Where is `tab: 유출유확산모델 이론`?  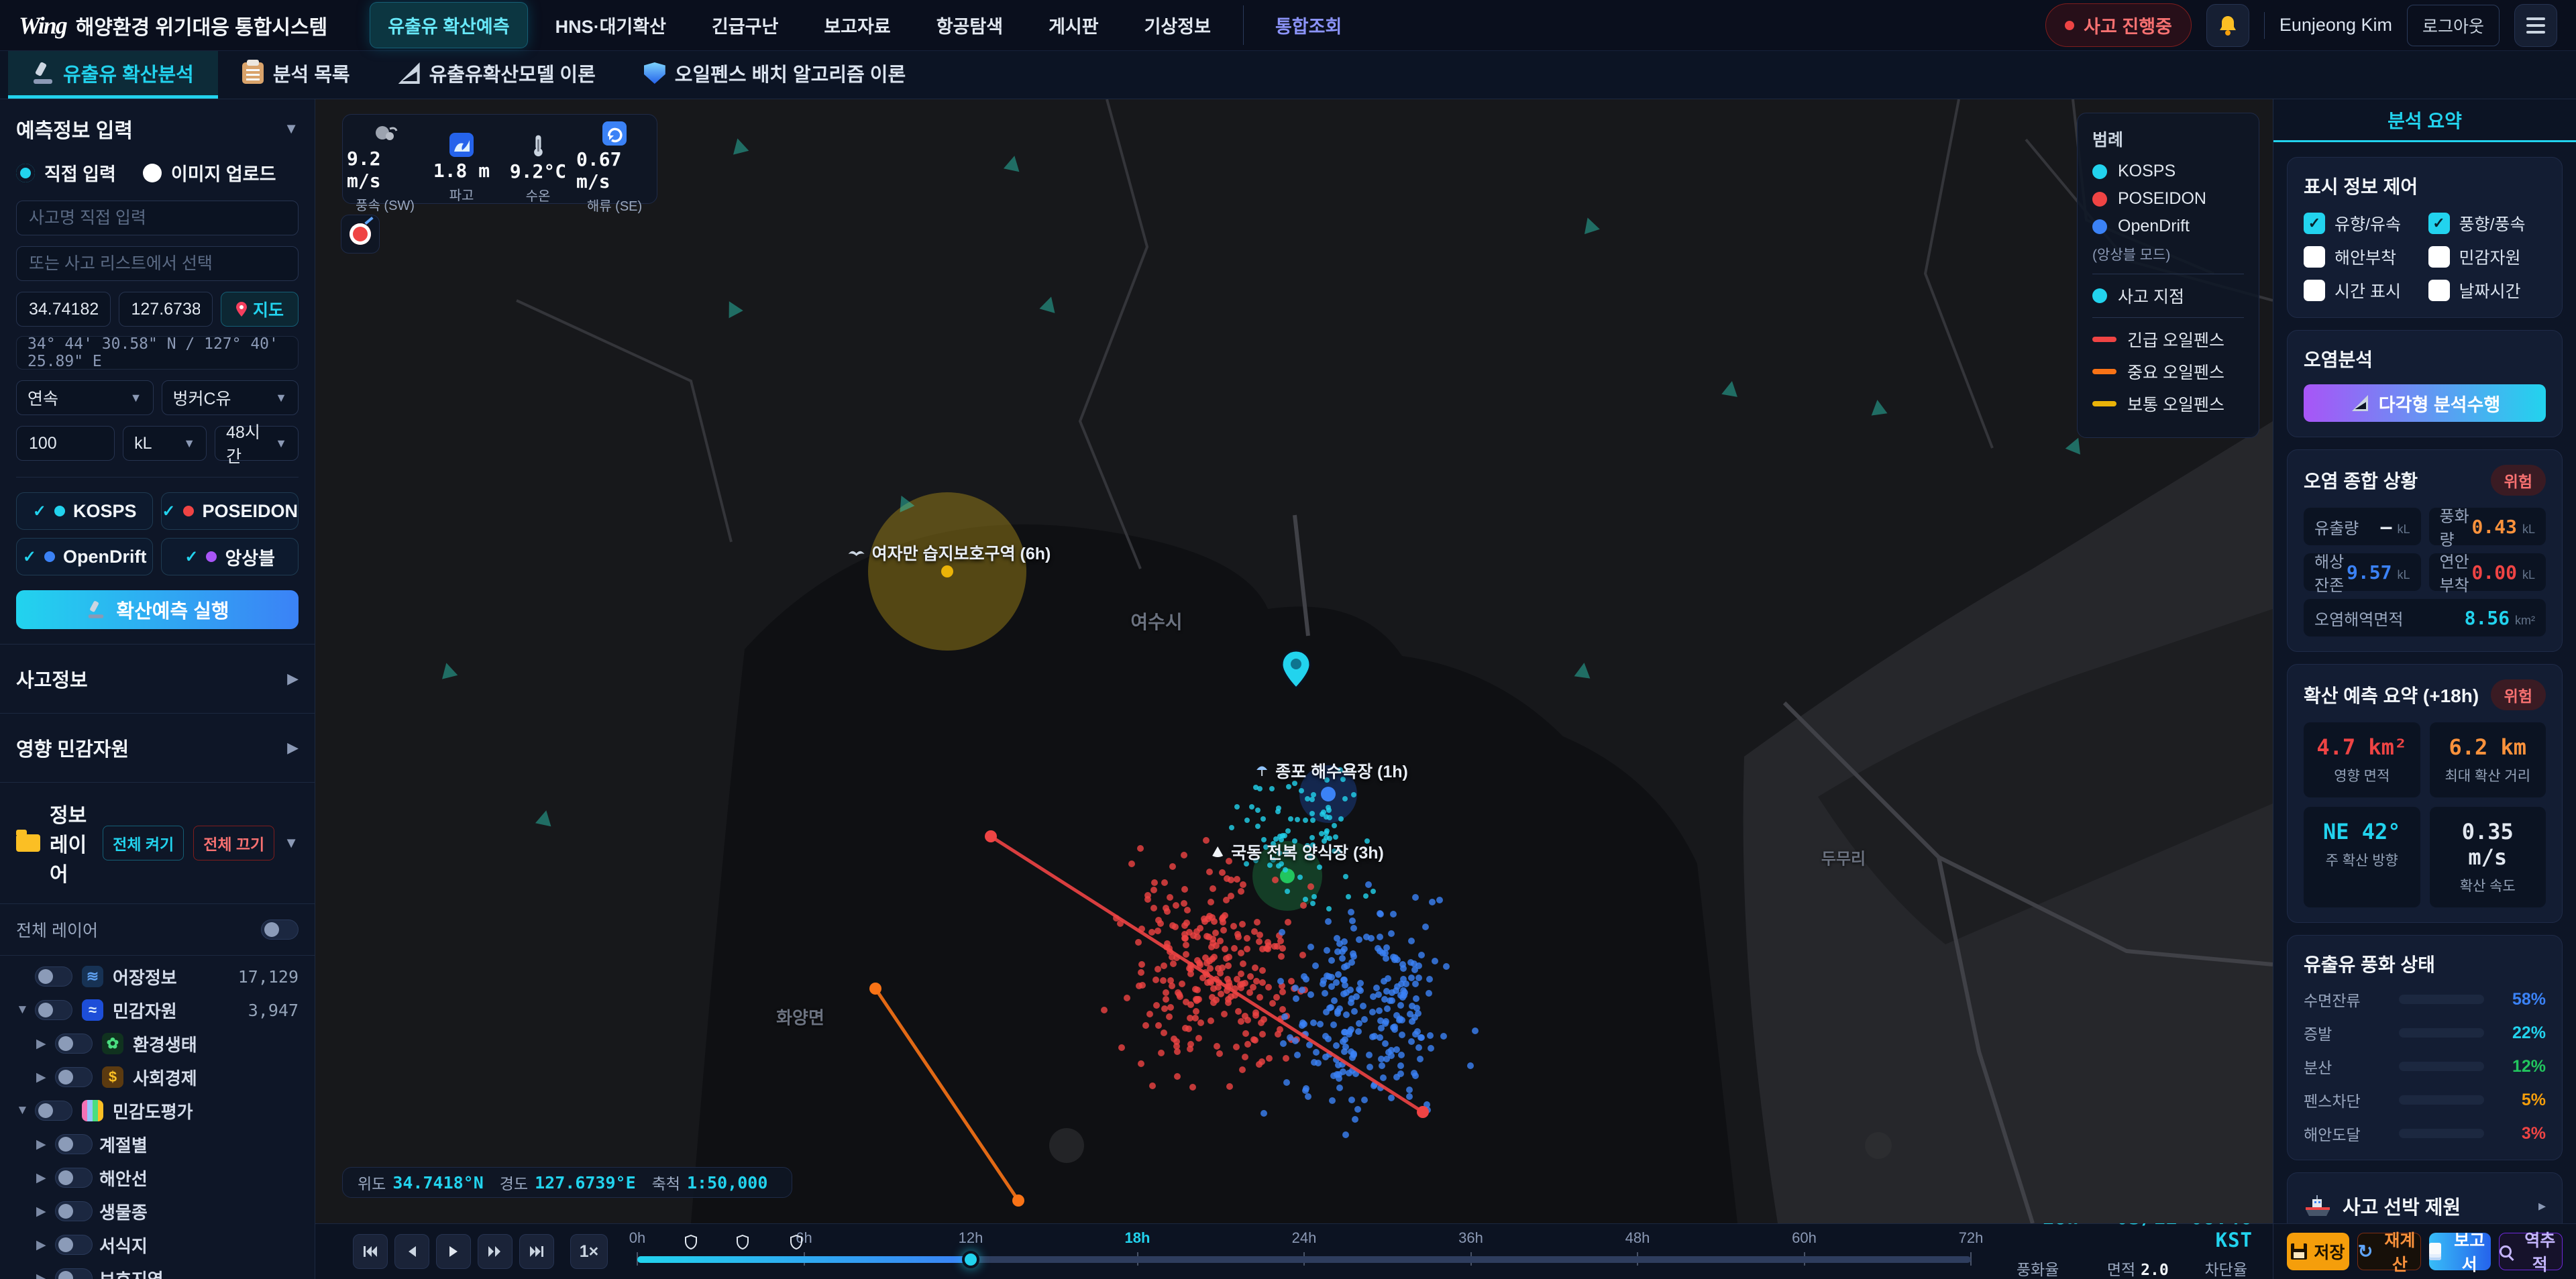
tab: 유출유확산모델 이론 is located at coordinates (497, 75).